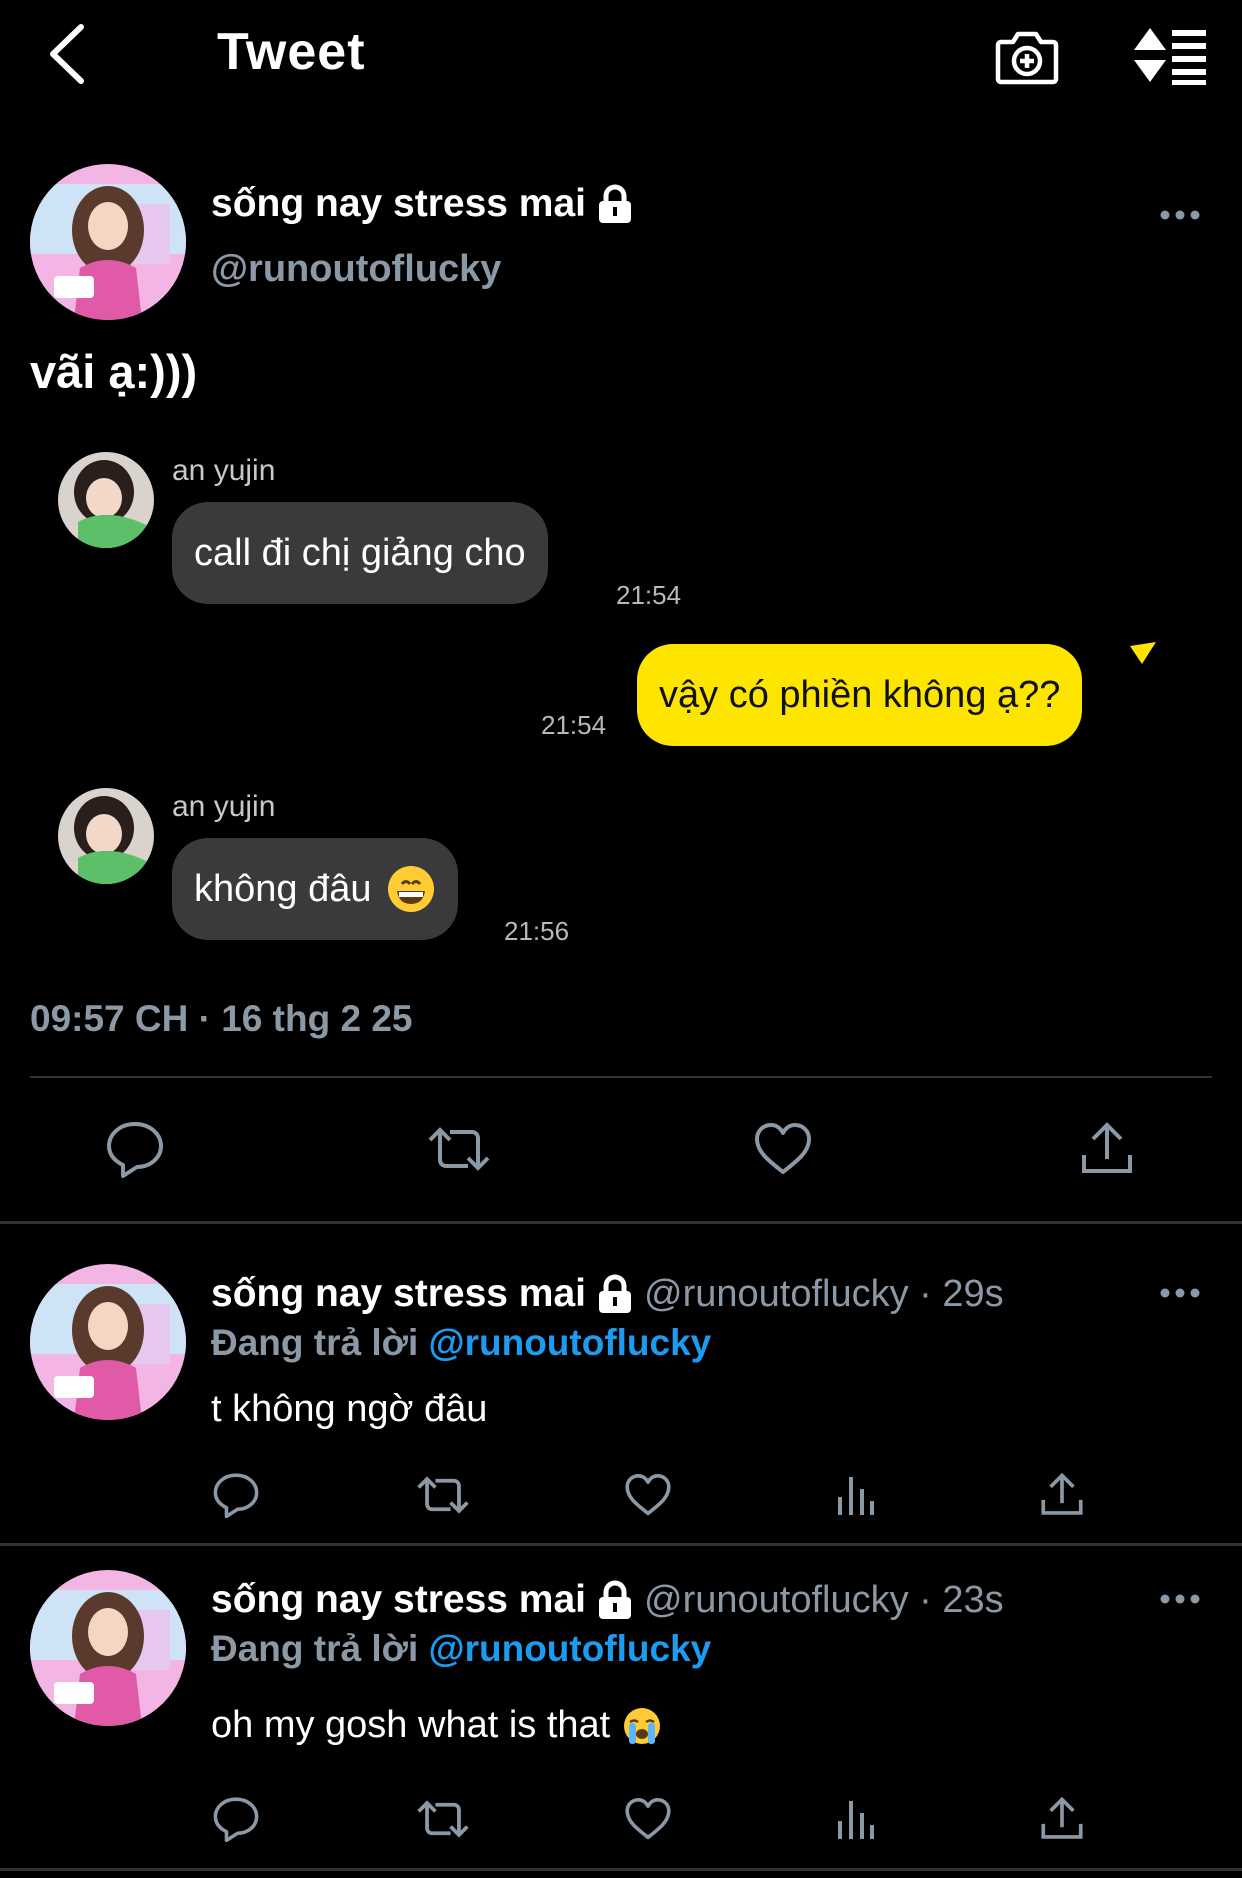 Image resolution: width=1242 pixels, height=1878 pixels. I want to click on chat-bubble-own: vậy có phiền không ạ??, so click(860, 695).